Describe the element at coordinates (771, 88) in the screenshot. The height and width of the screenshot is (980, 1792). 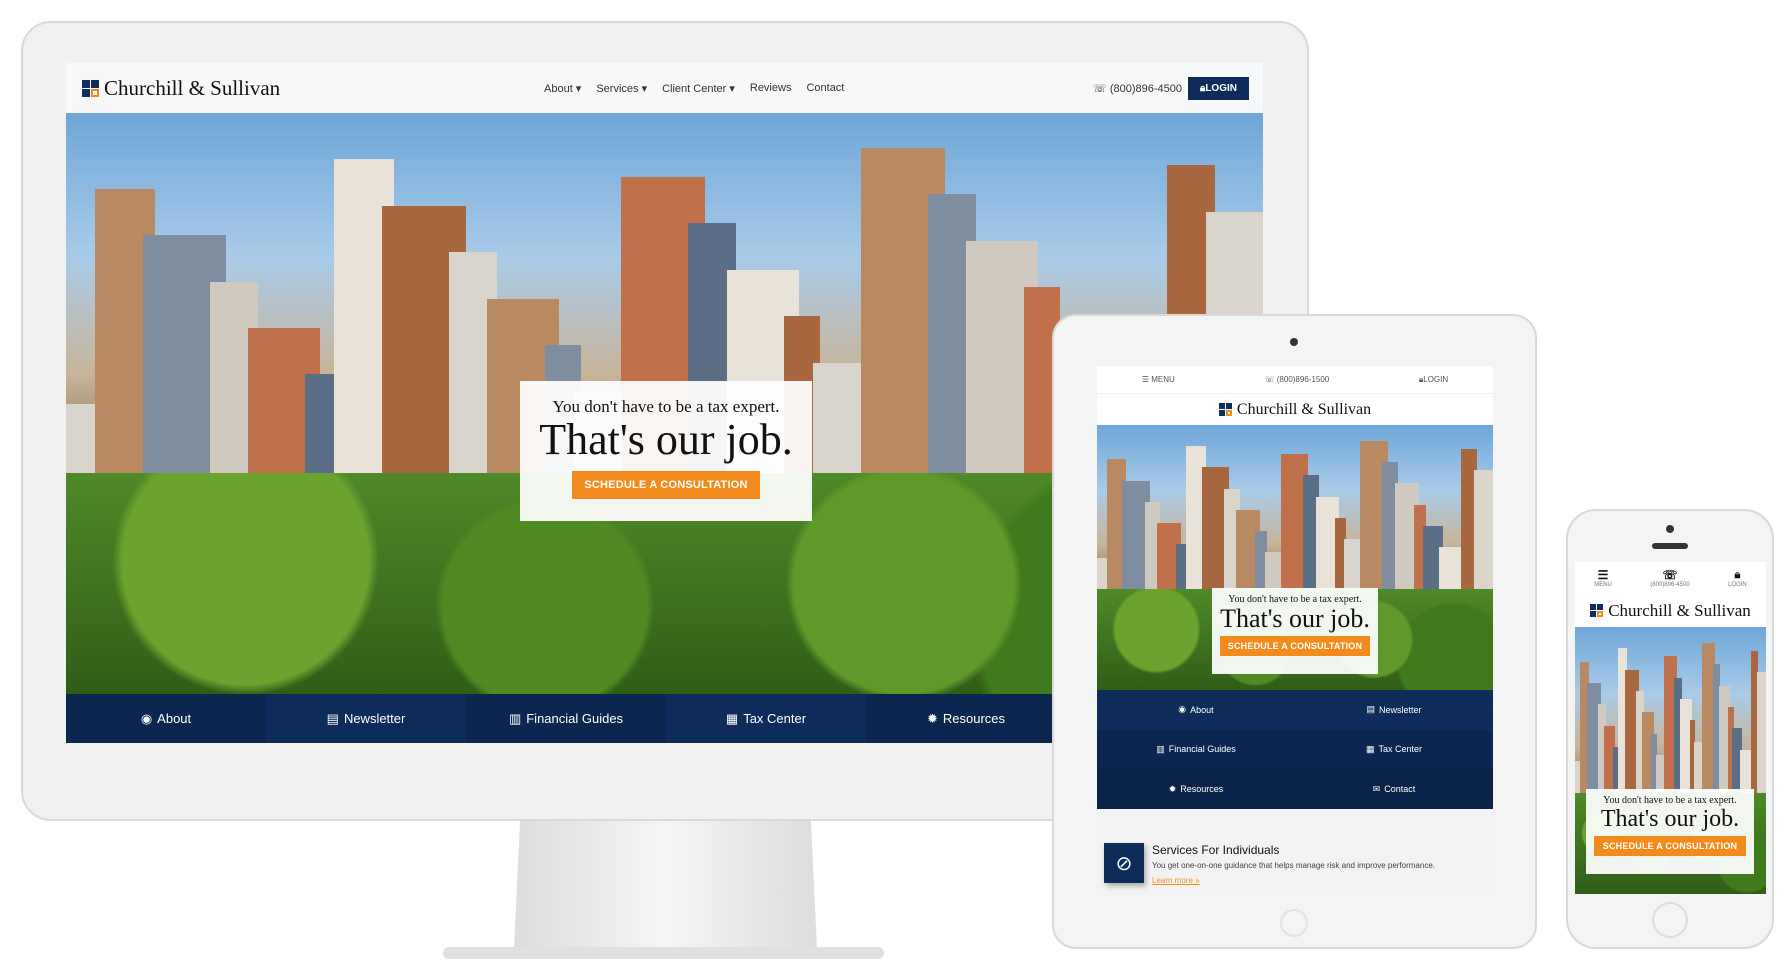
I see `nav-reviews: Reviews` at that location.